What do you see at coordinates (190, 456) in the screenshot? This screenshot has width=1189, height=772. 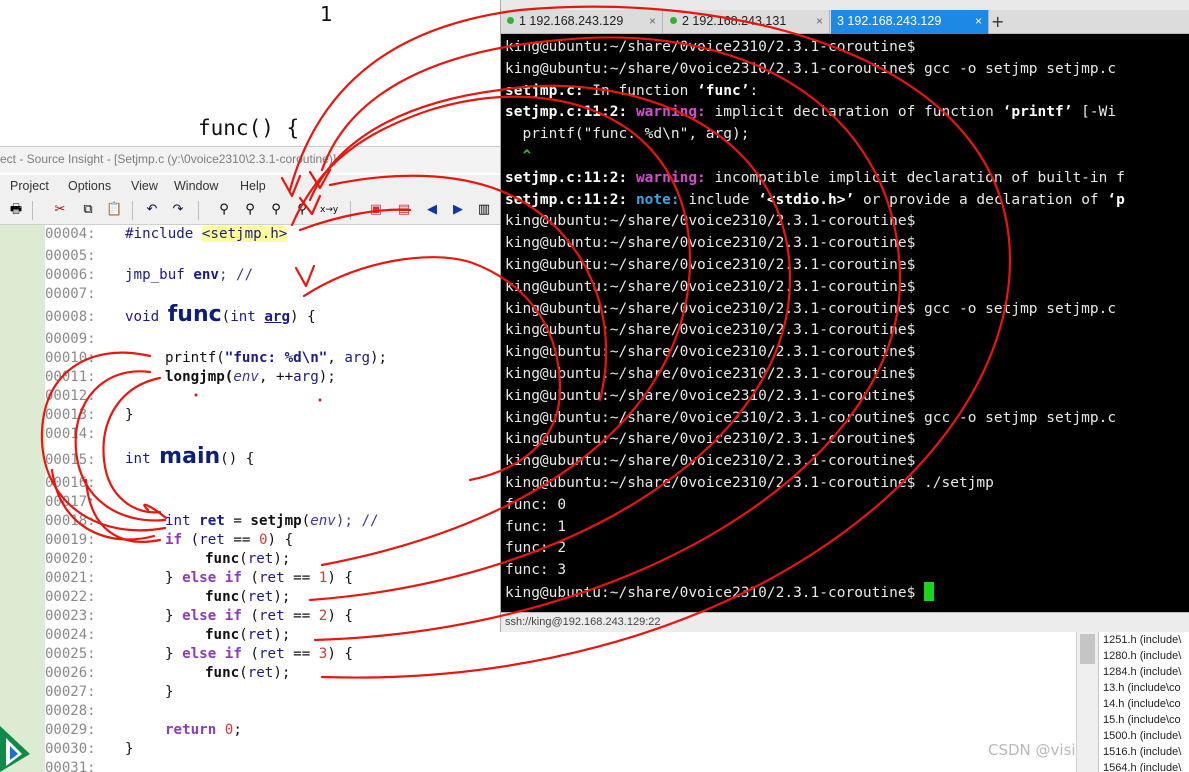 I see `code-line: int main() {` at bounding box center [190, 456].